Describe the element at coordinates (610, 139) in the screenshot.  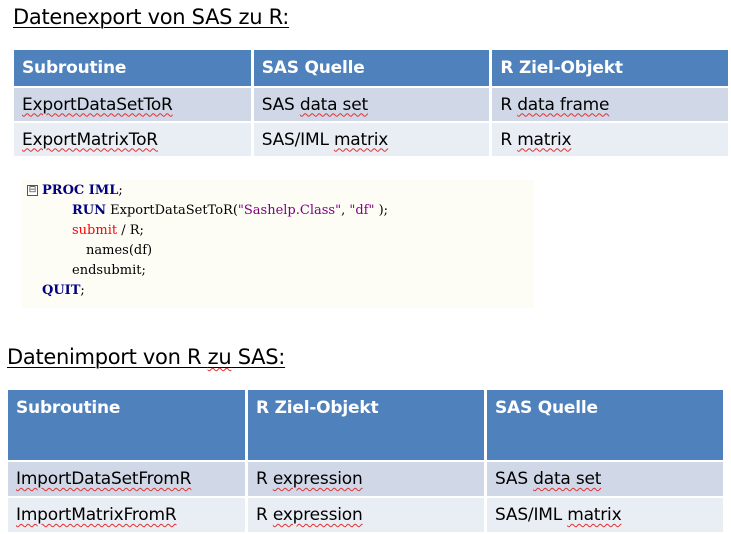
I see `table-cell: R matrix` at that location.